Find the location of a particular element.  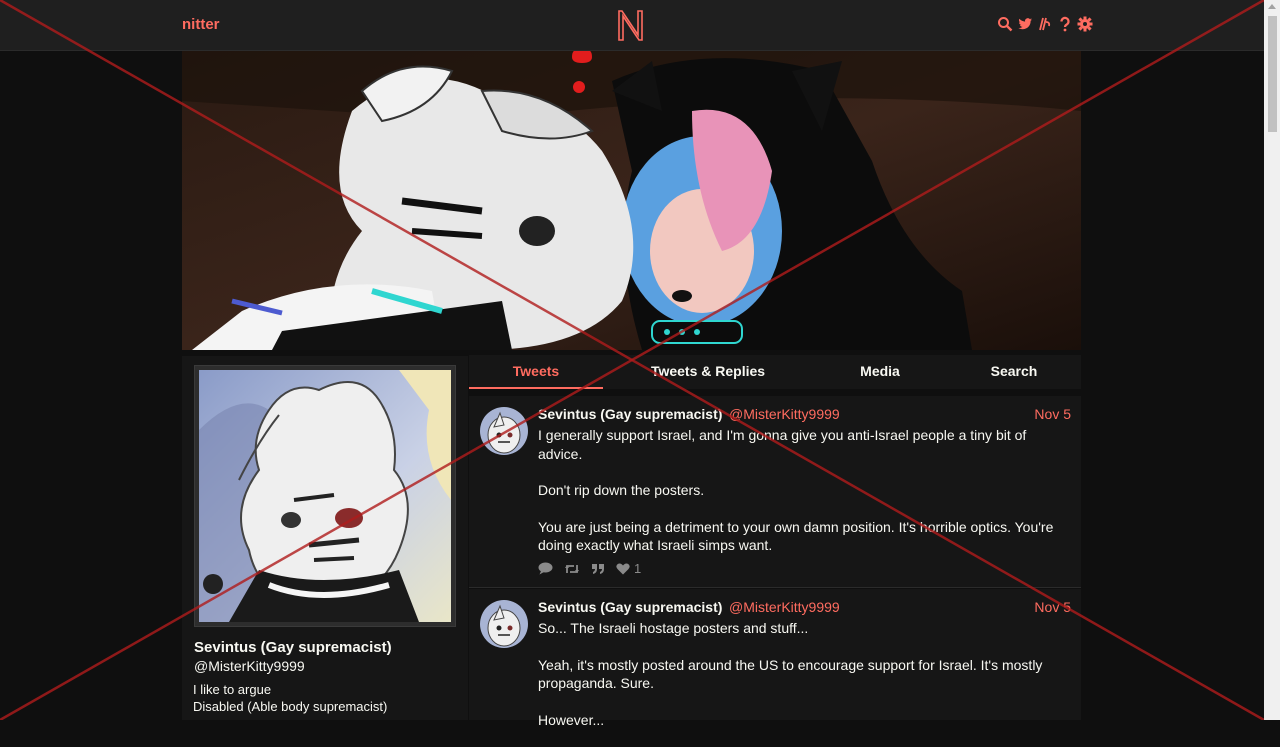

page-scrollbar is located at coordinates (1272, 360).